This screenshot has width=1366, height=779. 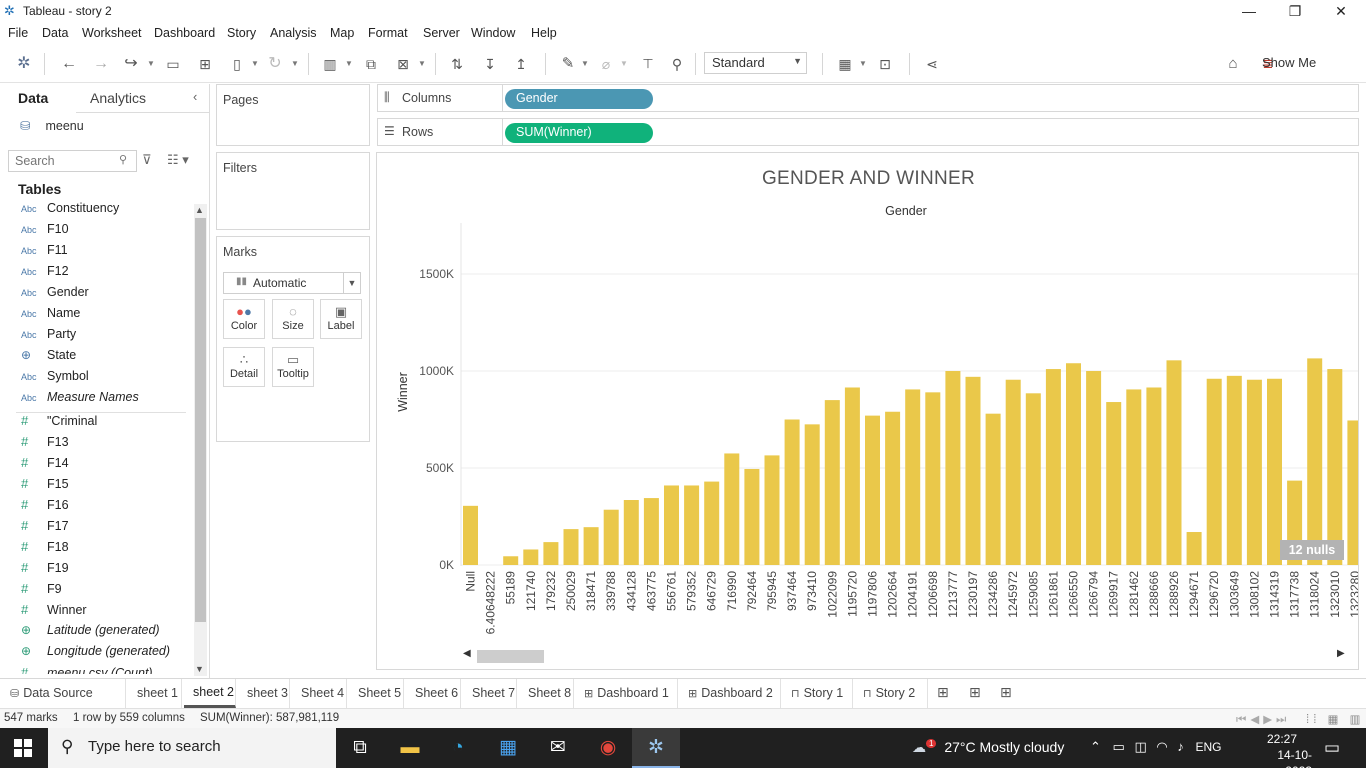 I want to click on menu-story: Story, so click(x=241, y=33).